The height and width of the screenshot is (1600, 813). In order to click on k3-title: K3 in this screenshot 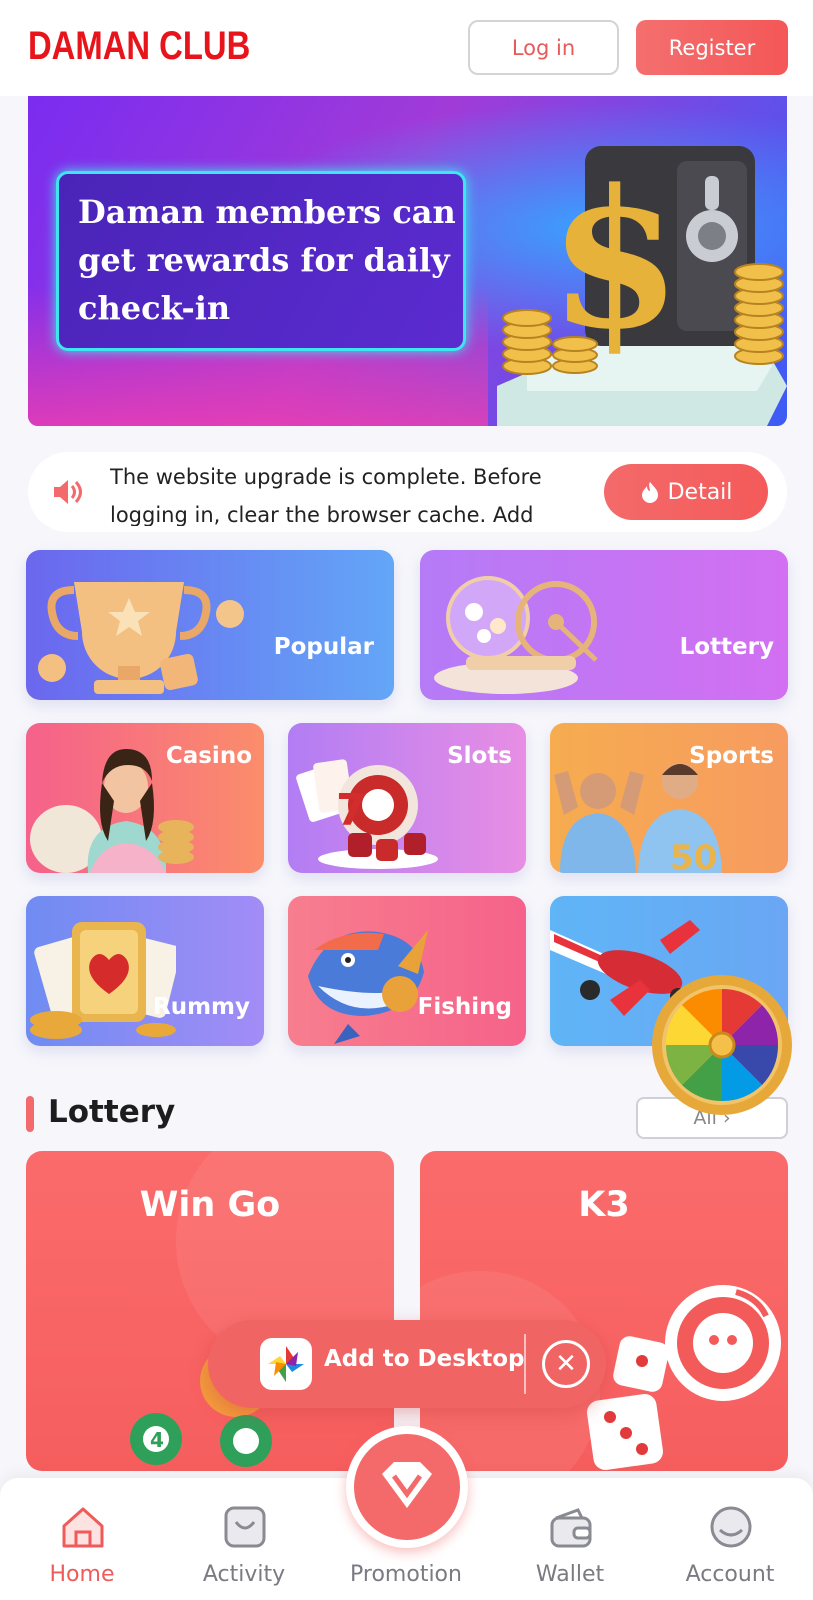, I will do `click(604, 1205)`.